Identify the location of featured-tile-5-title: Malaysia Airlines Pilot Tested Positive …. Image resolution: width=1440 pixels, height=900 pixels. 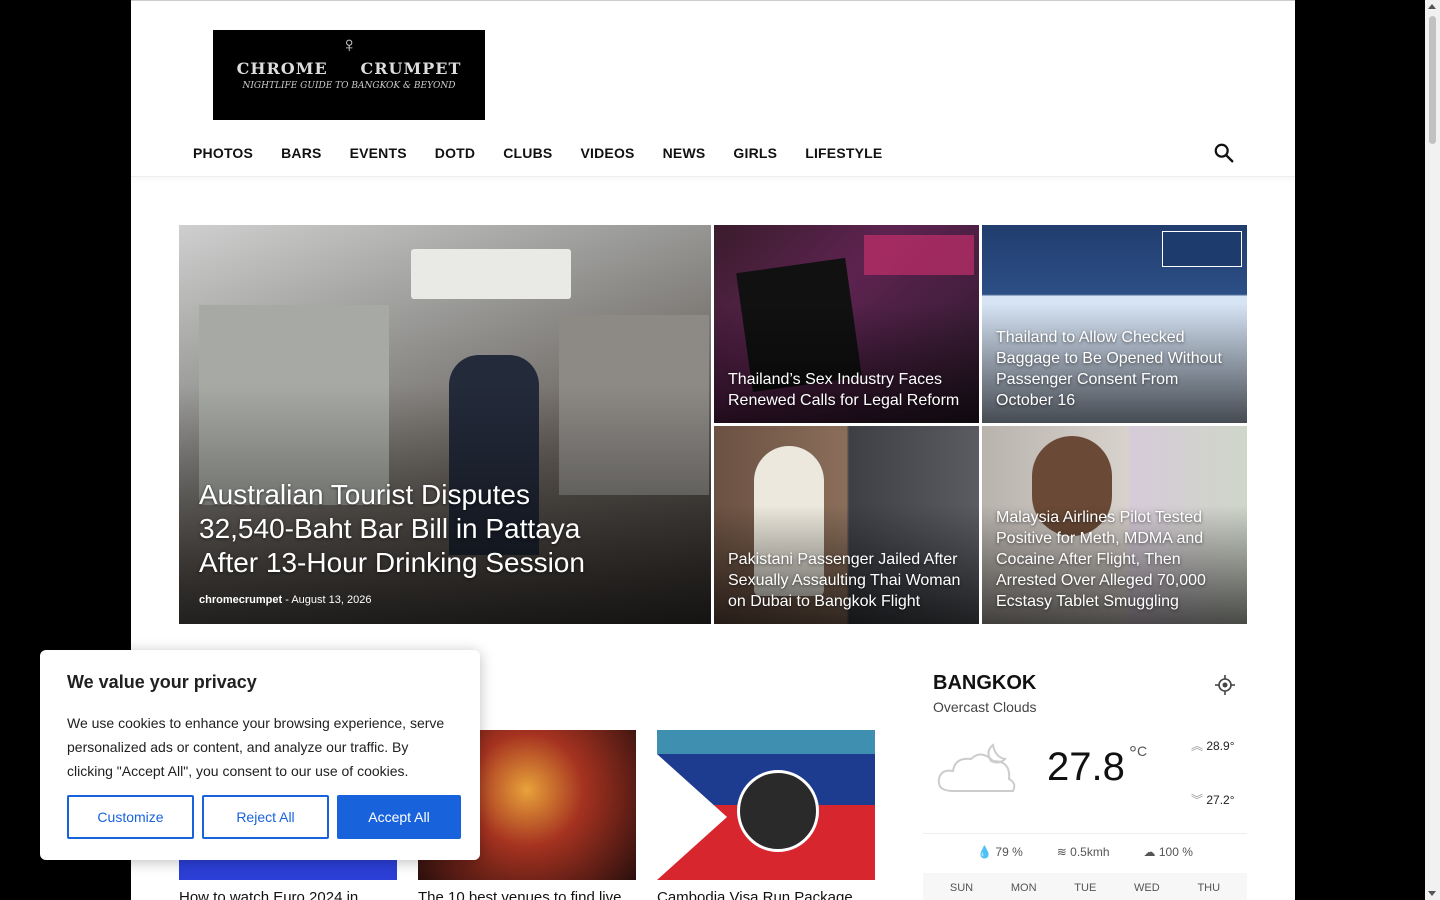
(1114, 559).